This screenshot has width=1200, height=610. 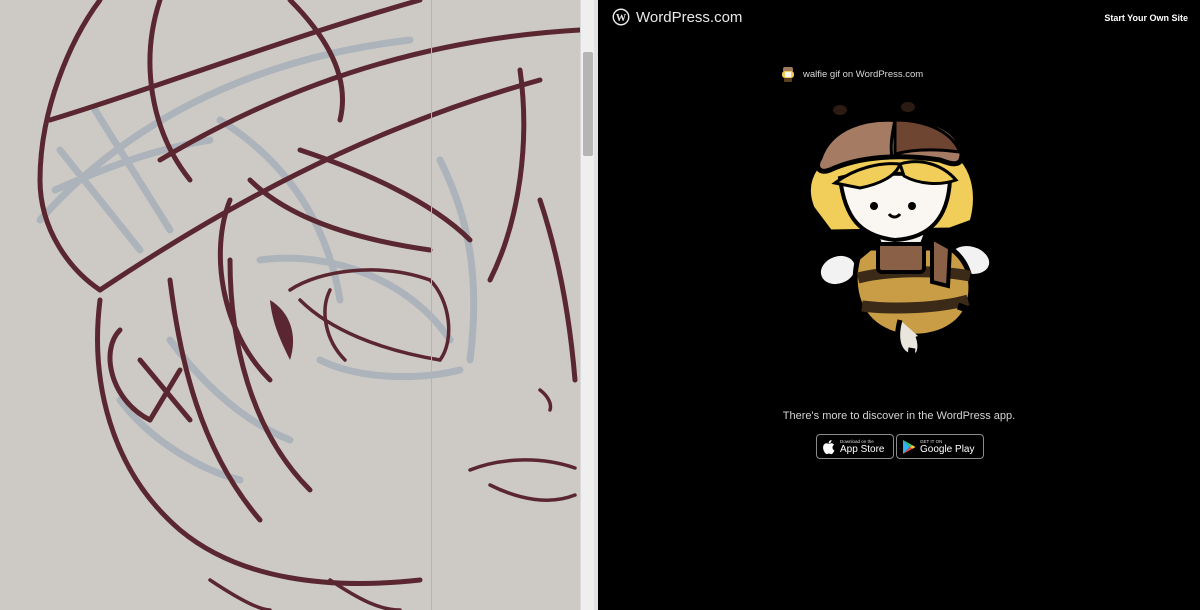 What do you see at coordinates (829, 446) in the screenshot?
I see `apple-icon` at bounding box center [829, 446].